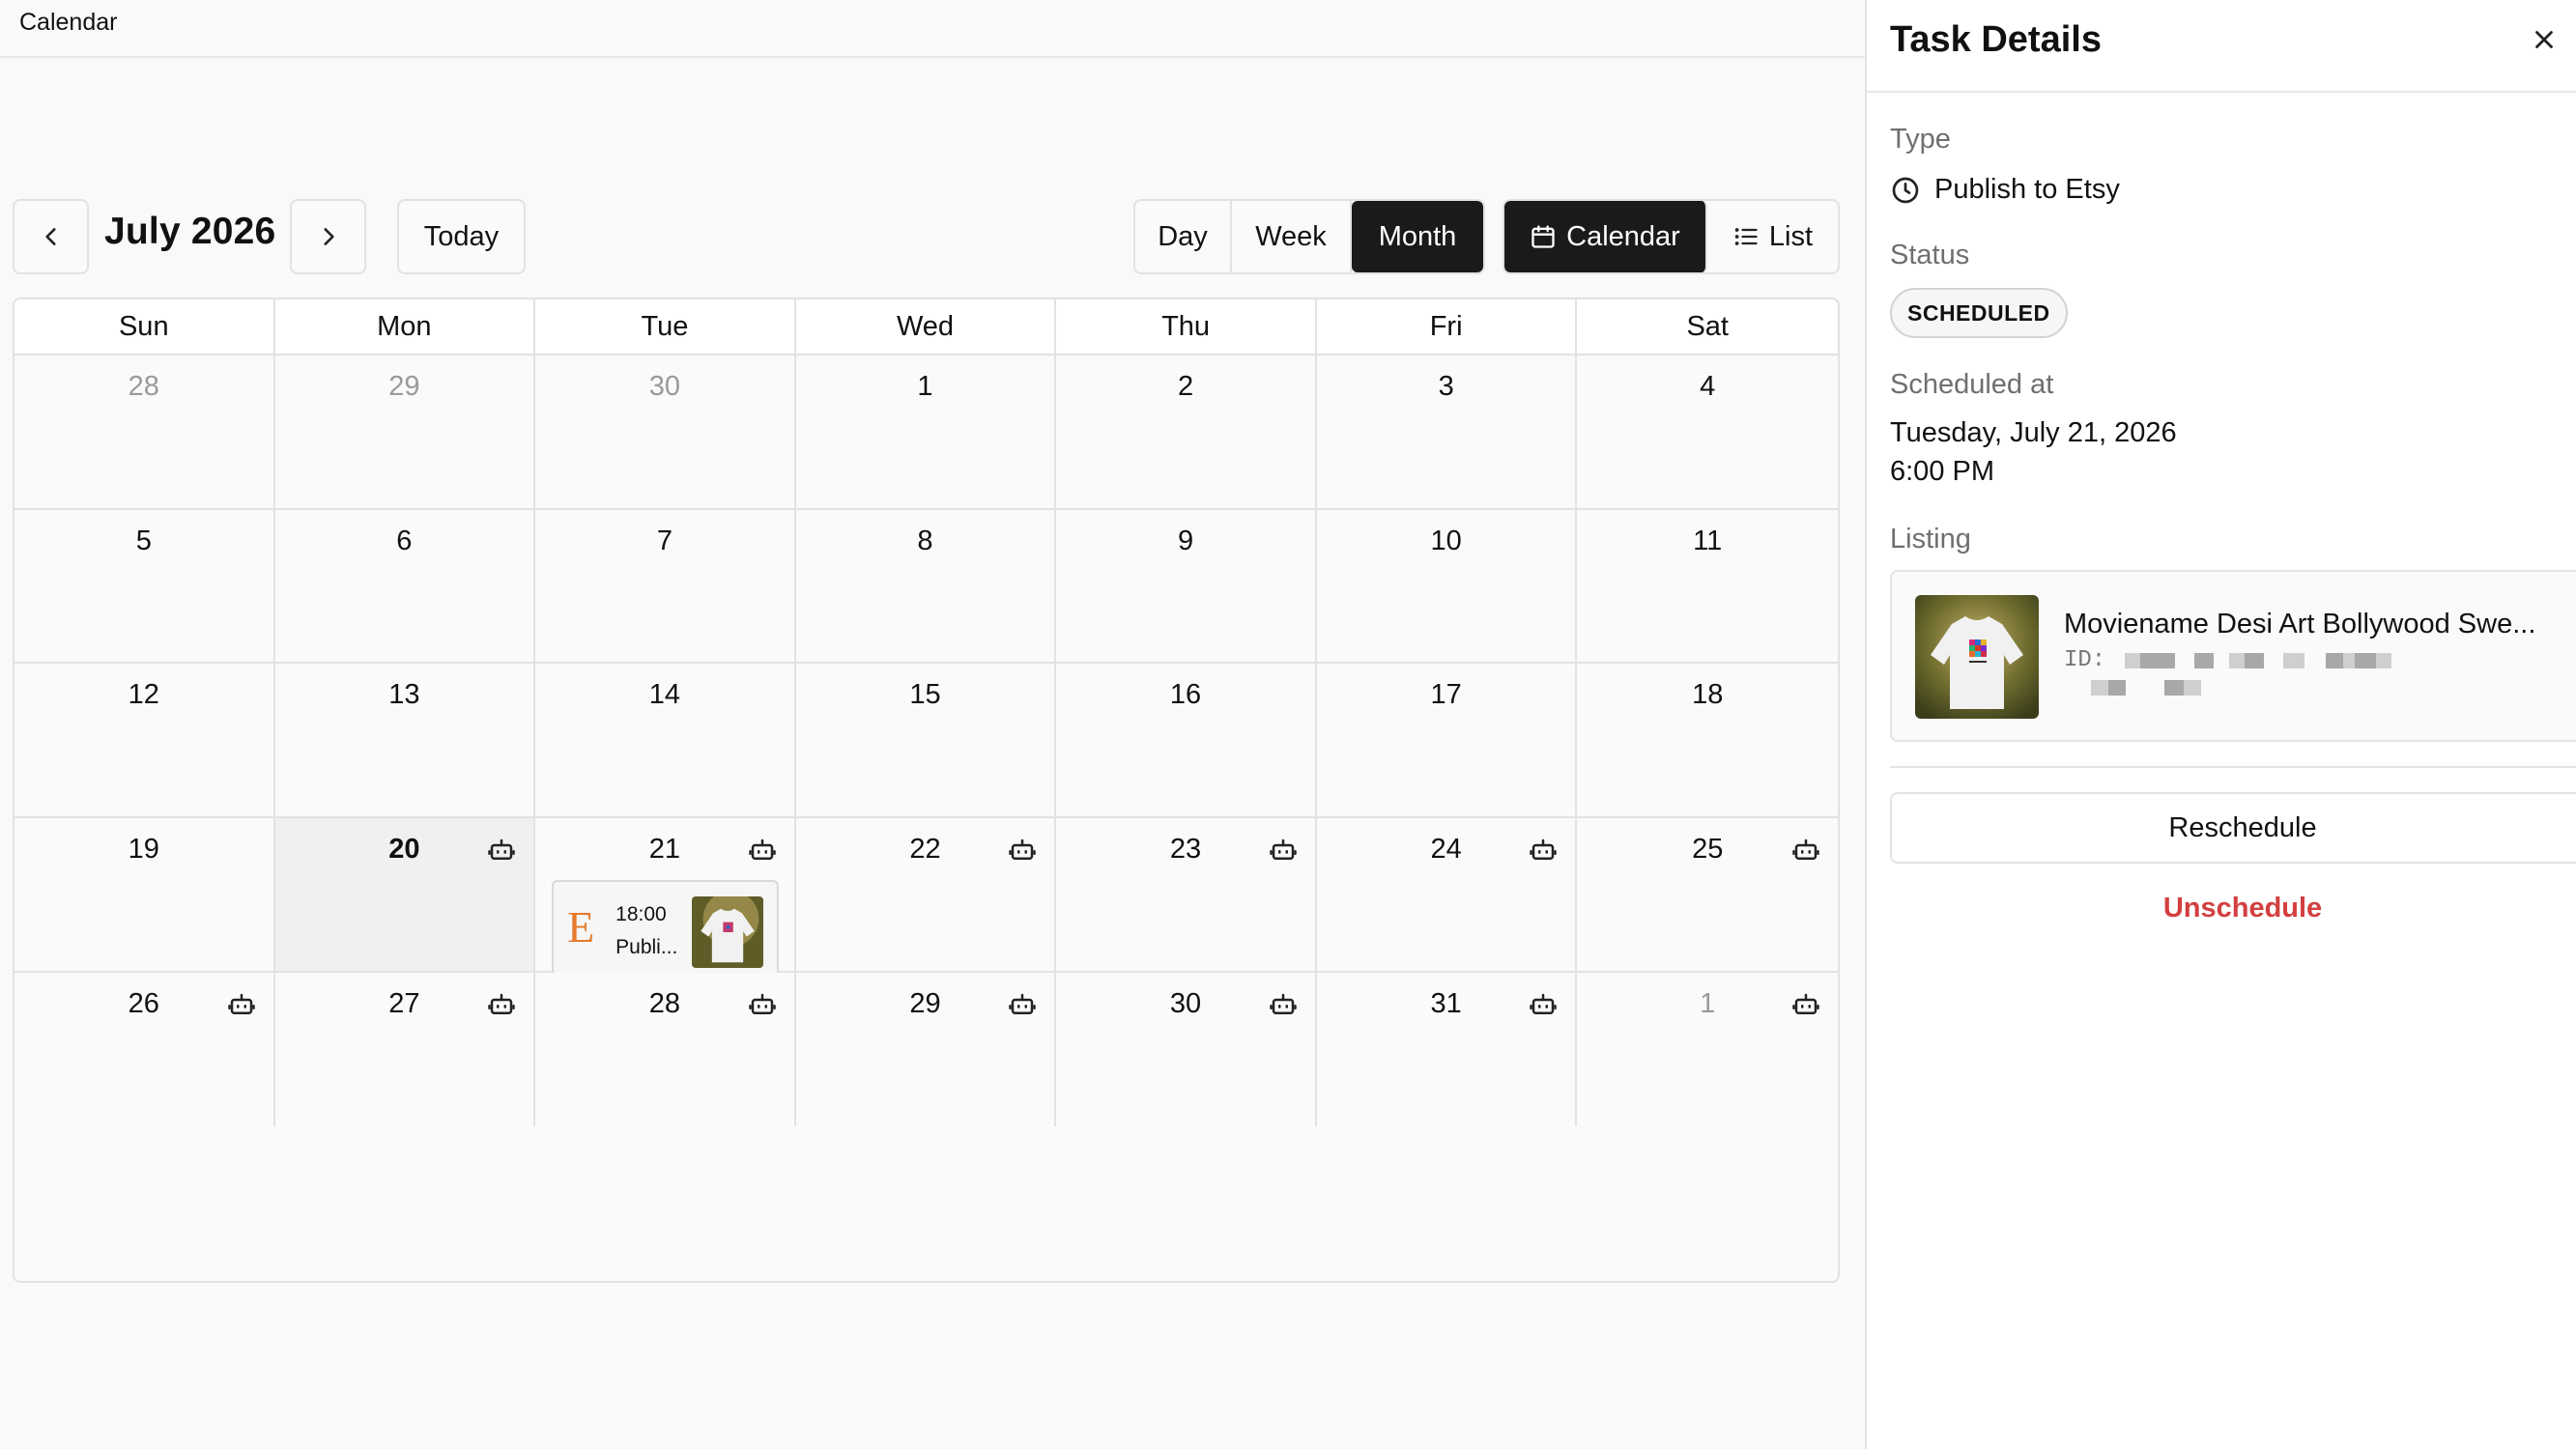 The height and width of the screenshot is (1449, 2576). What do you see at coordinates (328, 236) in the screenshot?
I see `next-month-button` at bounding box center [328, 236].